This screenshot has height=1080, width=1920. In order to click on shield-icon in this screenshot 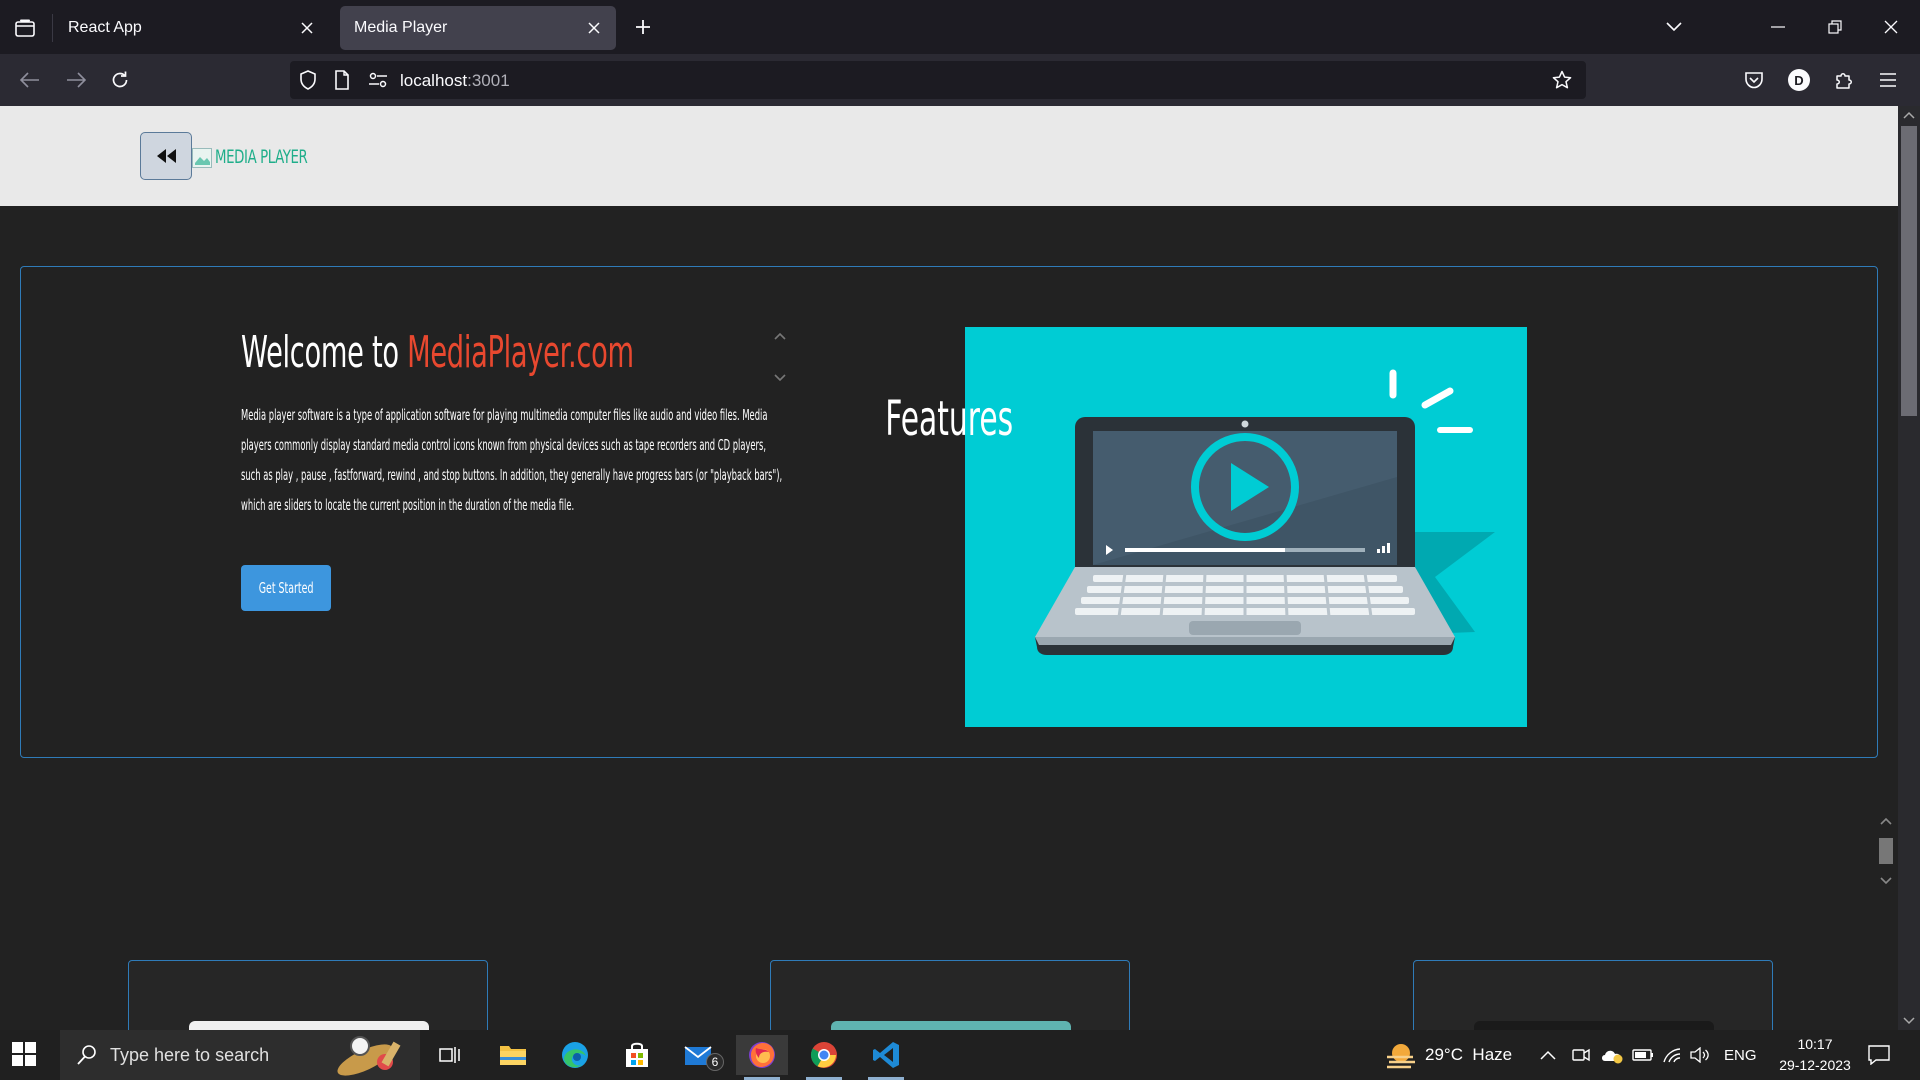, I will do `click(308, 80)`.